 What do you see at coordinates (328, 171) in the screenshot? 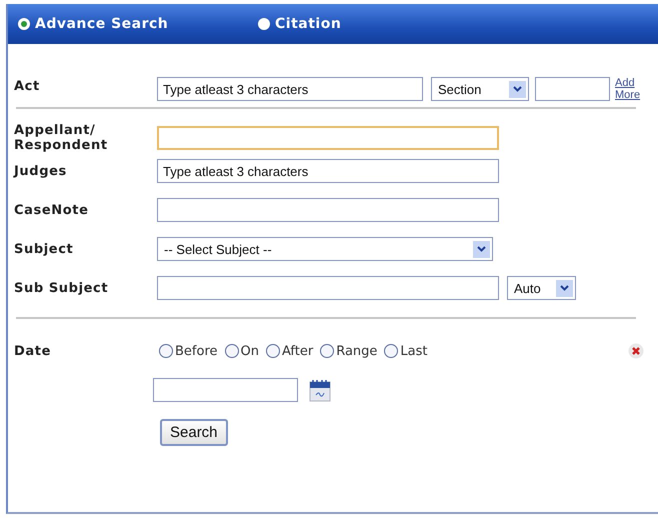
I see `text-input: Type atleast 3 characters` at bounding box center [328, 171].